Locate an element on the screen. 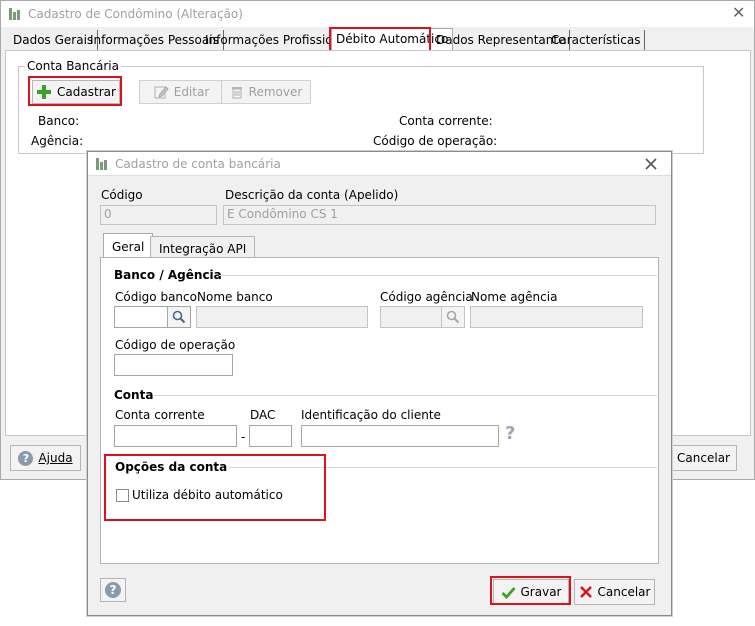 The width and height of the screenshot is (755, 626). cadastrar-button: Cadastrar is located at coordinates (76, 92).